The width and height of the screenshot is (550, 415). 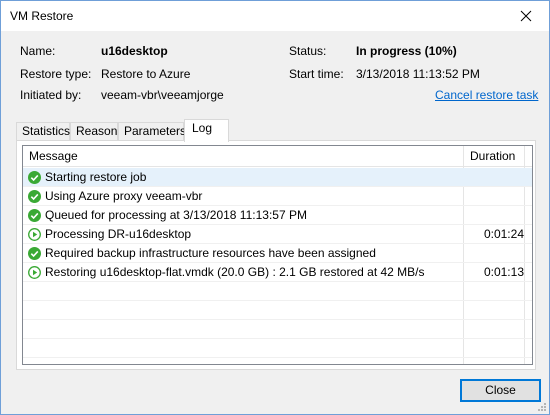 What do you see at coordinates (526, 16) in the screenshot?
I see `close-icon` at bounding box center [526, 16].